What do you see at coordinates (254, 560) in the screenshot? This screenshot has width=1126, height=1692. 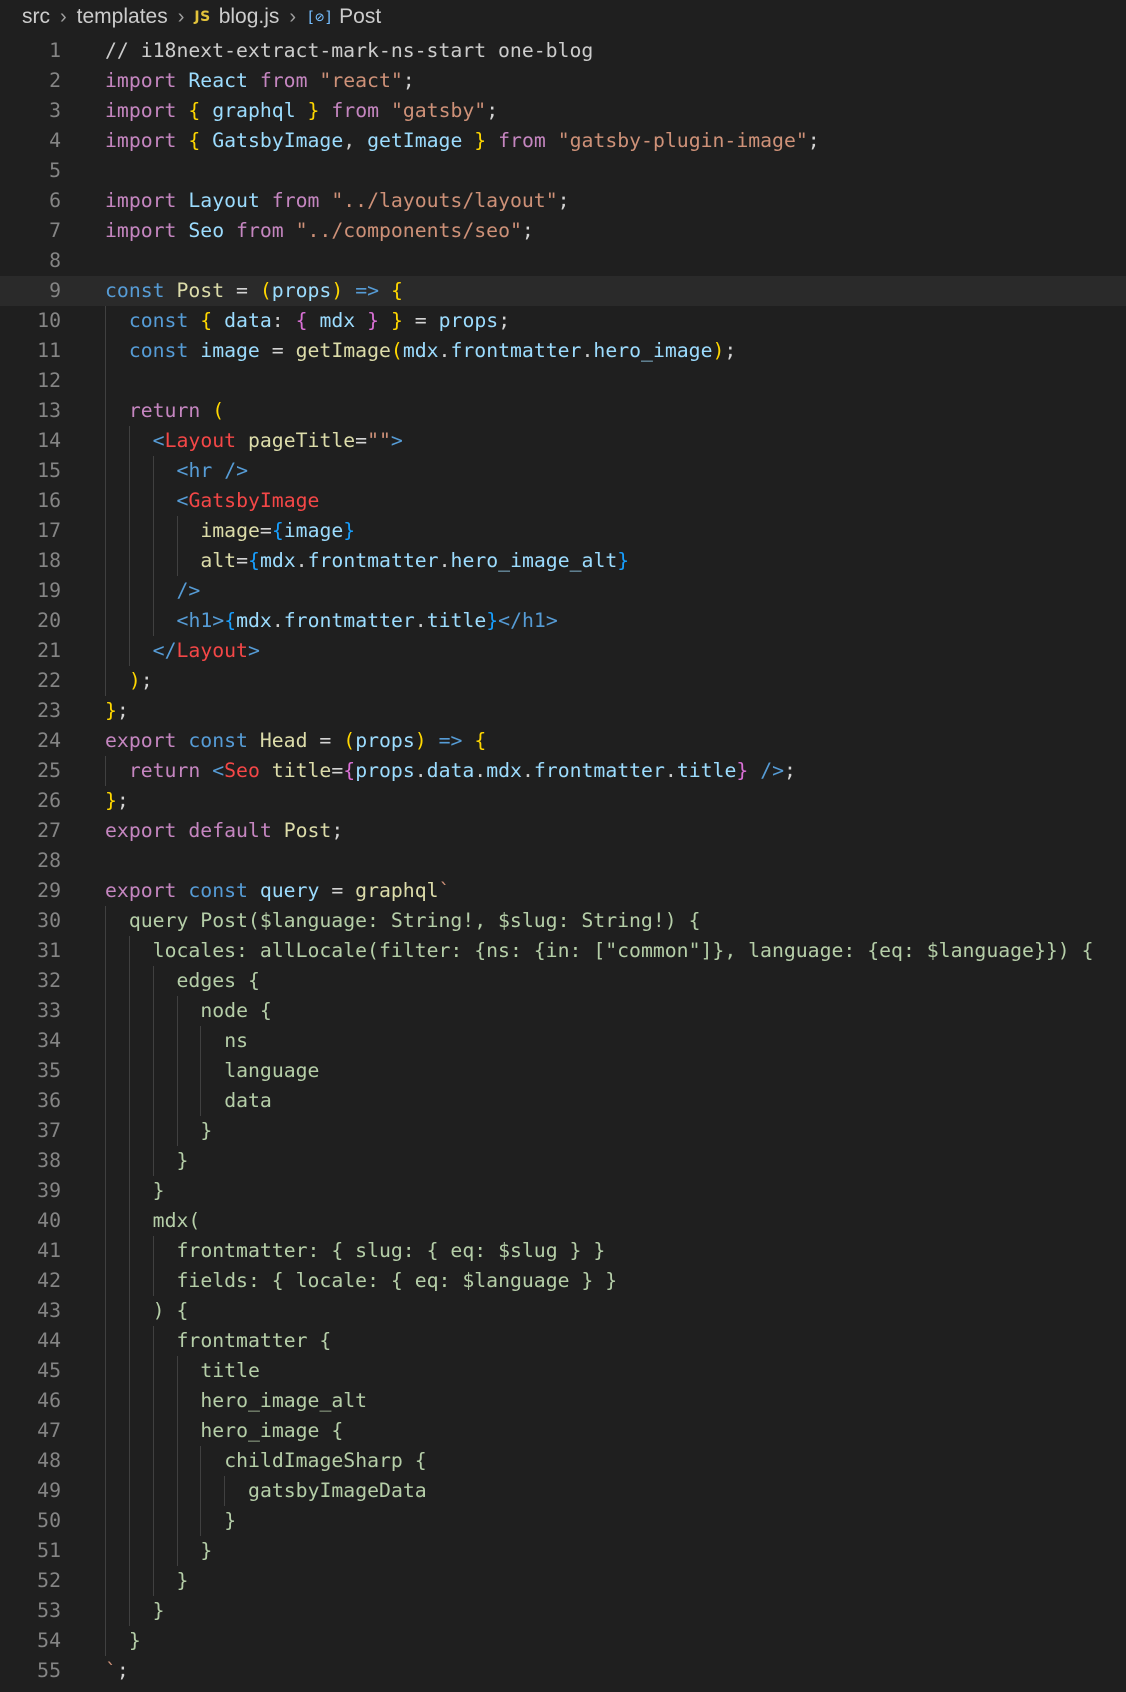 I see `code-token: {` at bounding box center [254, 560].